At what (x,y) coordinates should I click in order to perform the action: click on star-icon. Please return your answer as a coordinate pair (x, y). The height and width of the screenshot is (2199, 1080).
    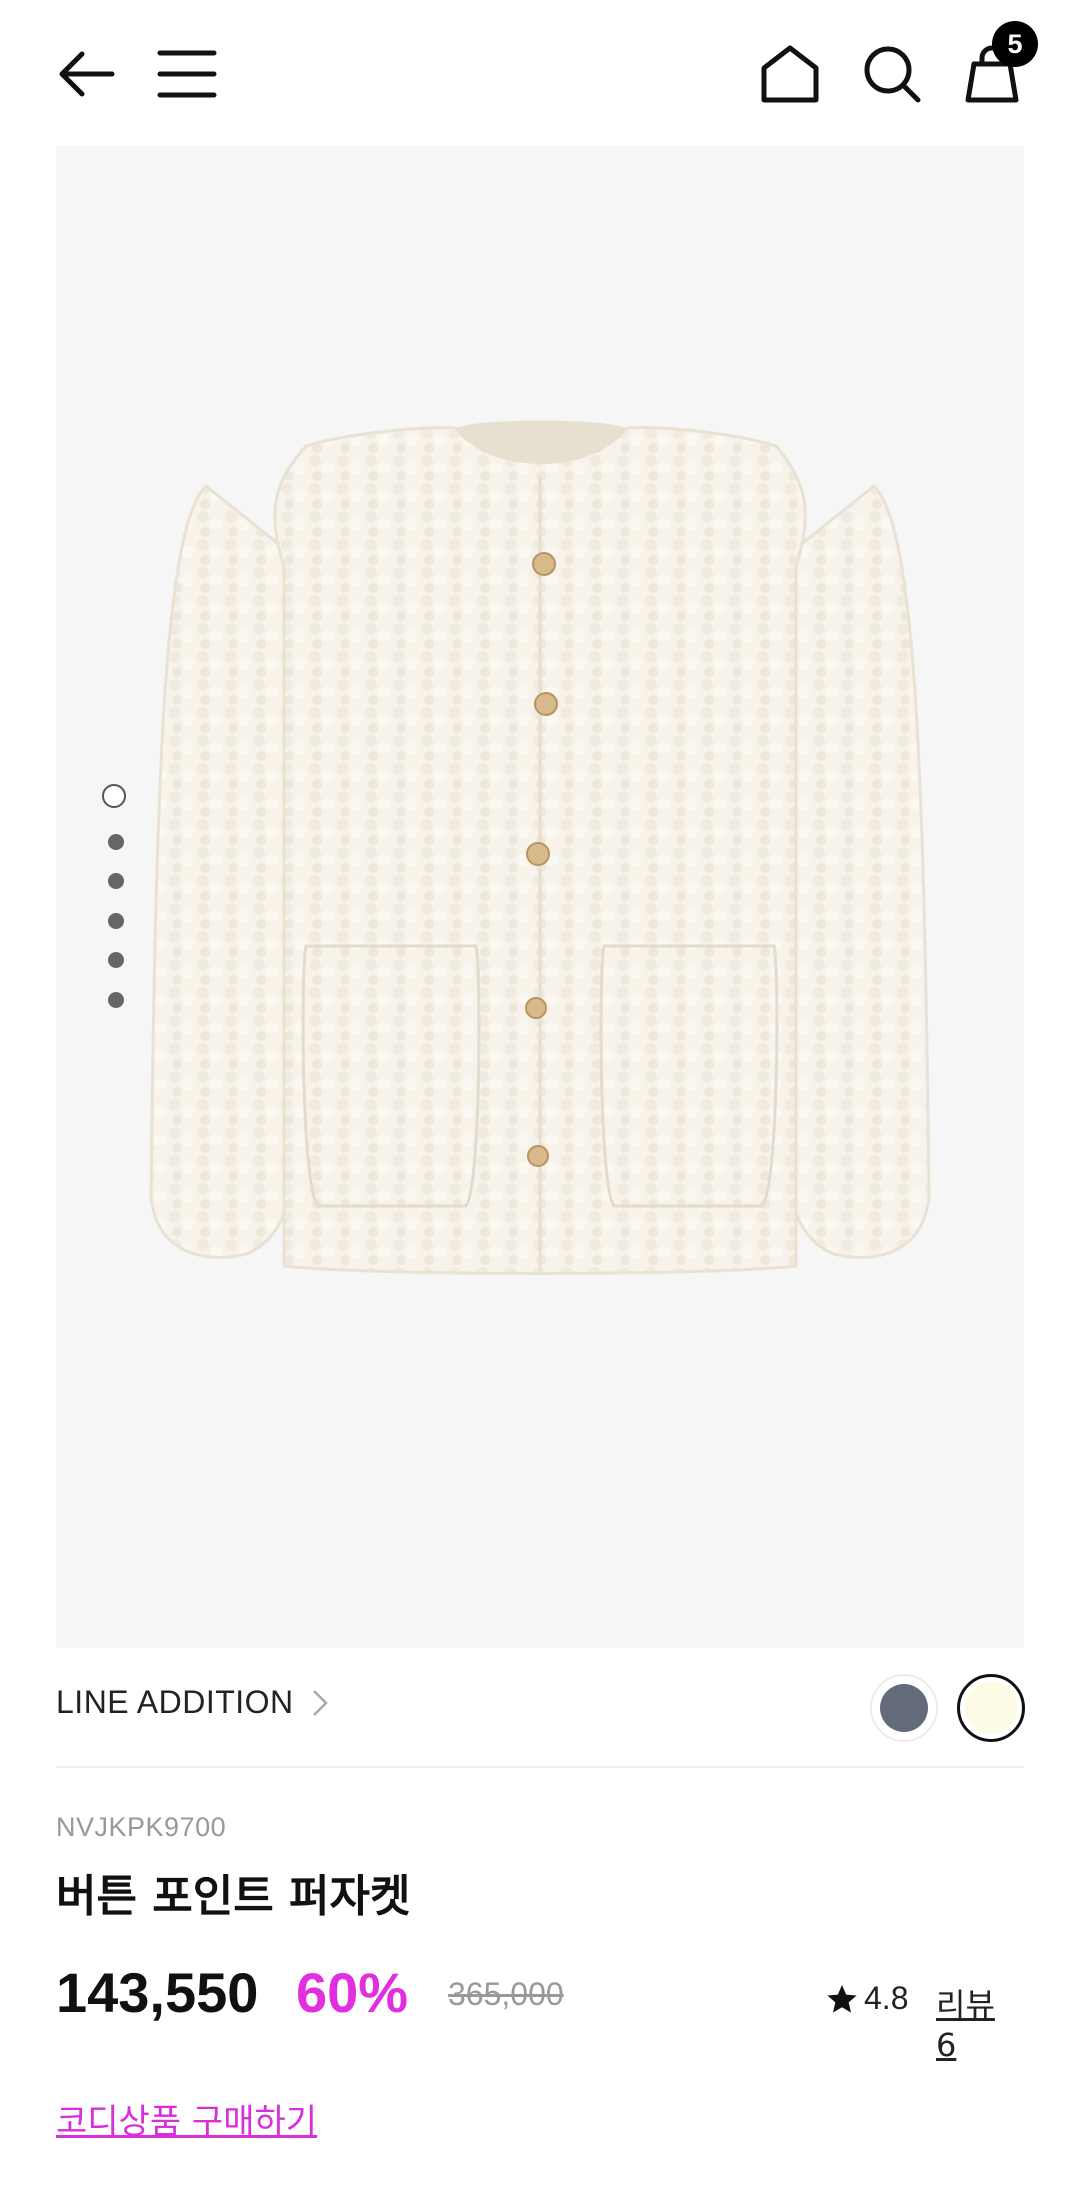
    Looking at the image, I should click on (842, 1998).